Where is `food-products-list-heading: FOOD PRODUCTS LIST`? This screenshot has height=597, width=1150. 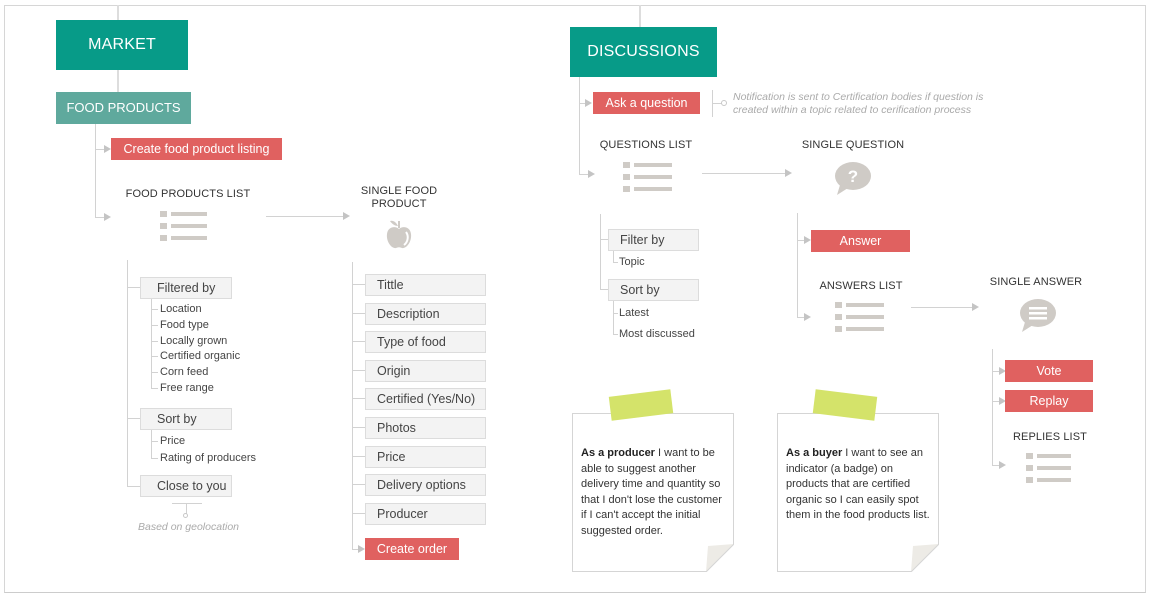
food-products-list-heading: FOOD PRODUCTS LIST is located at coordinates (188, 194).